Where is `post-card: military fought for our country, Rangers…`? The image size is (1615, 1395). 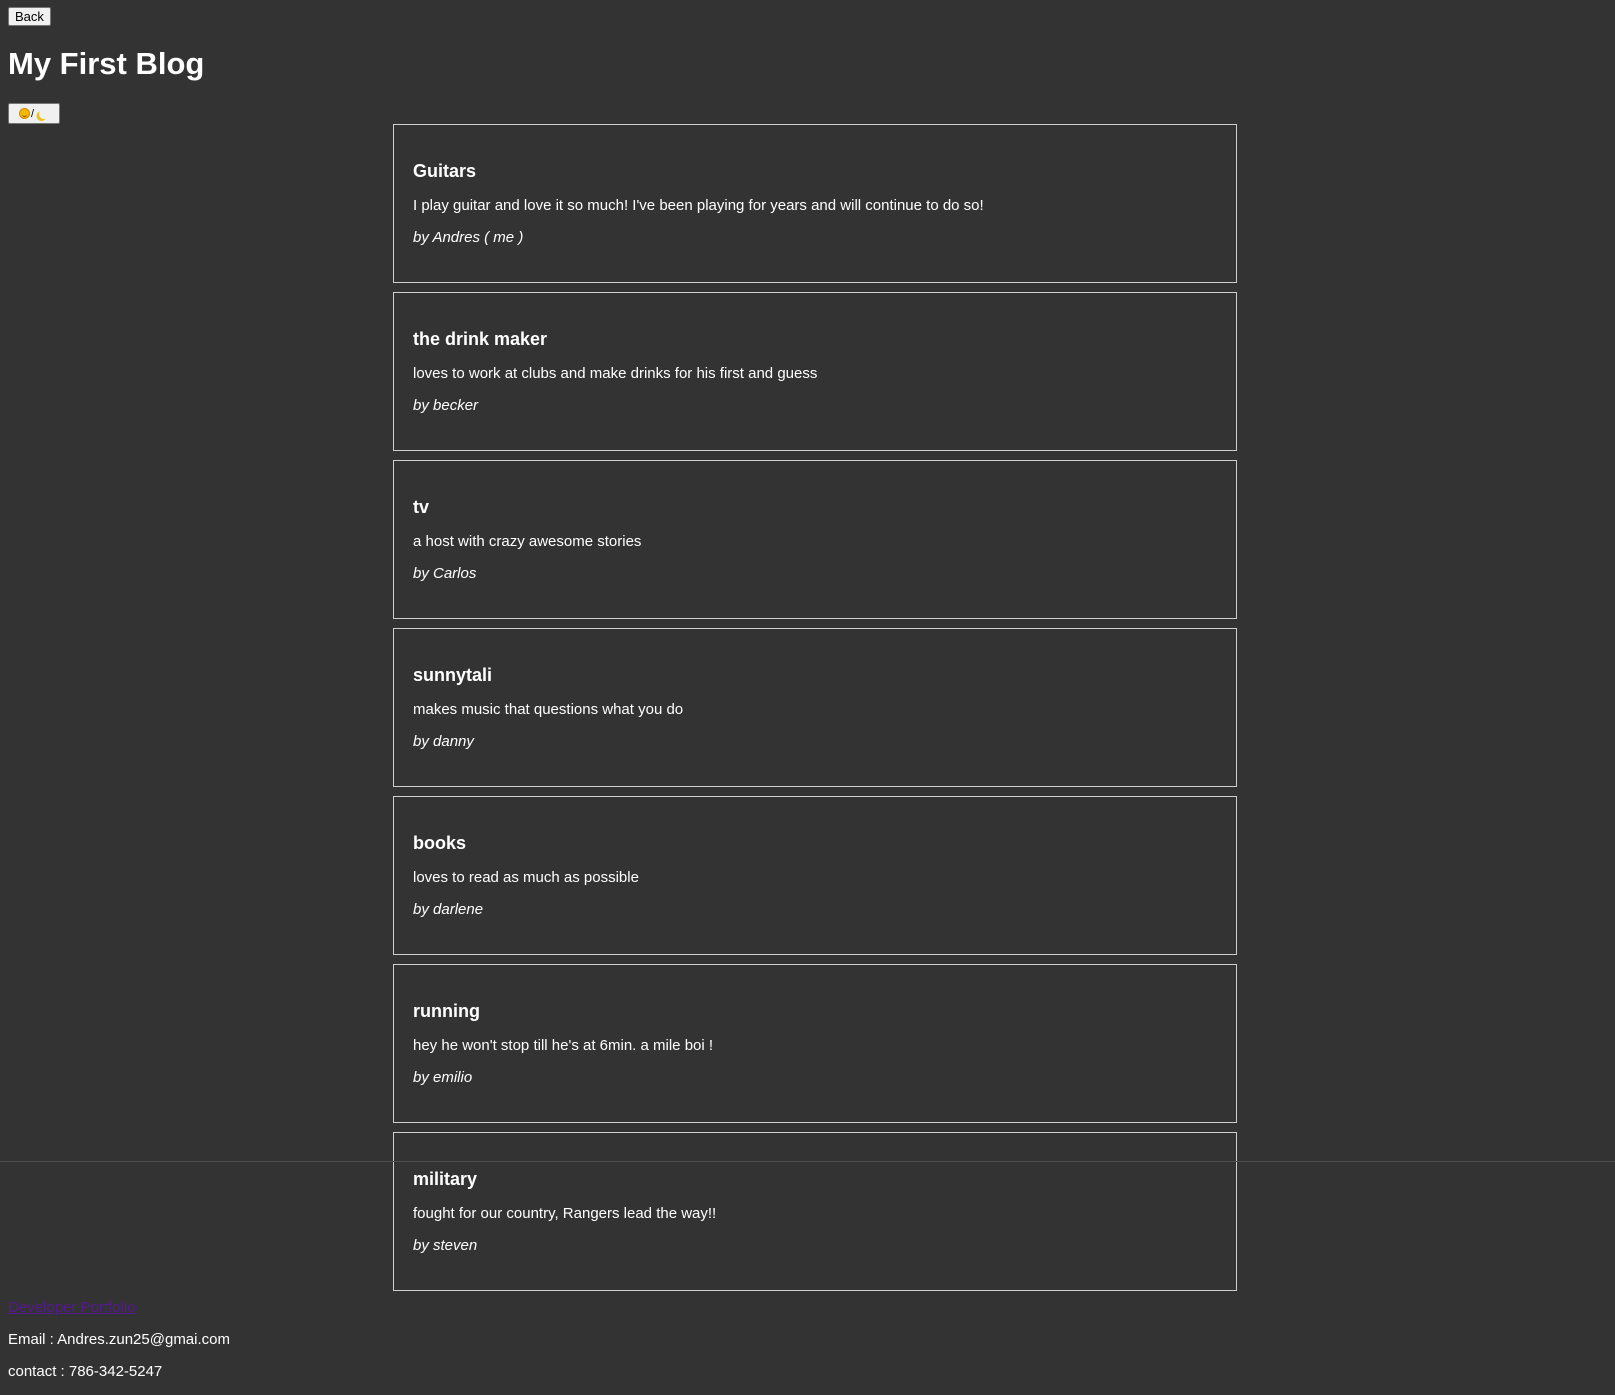 post-card: military fought for our country, Rangers… is located at coordinates (815, 1211).